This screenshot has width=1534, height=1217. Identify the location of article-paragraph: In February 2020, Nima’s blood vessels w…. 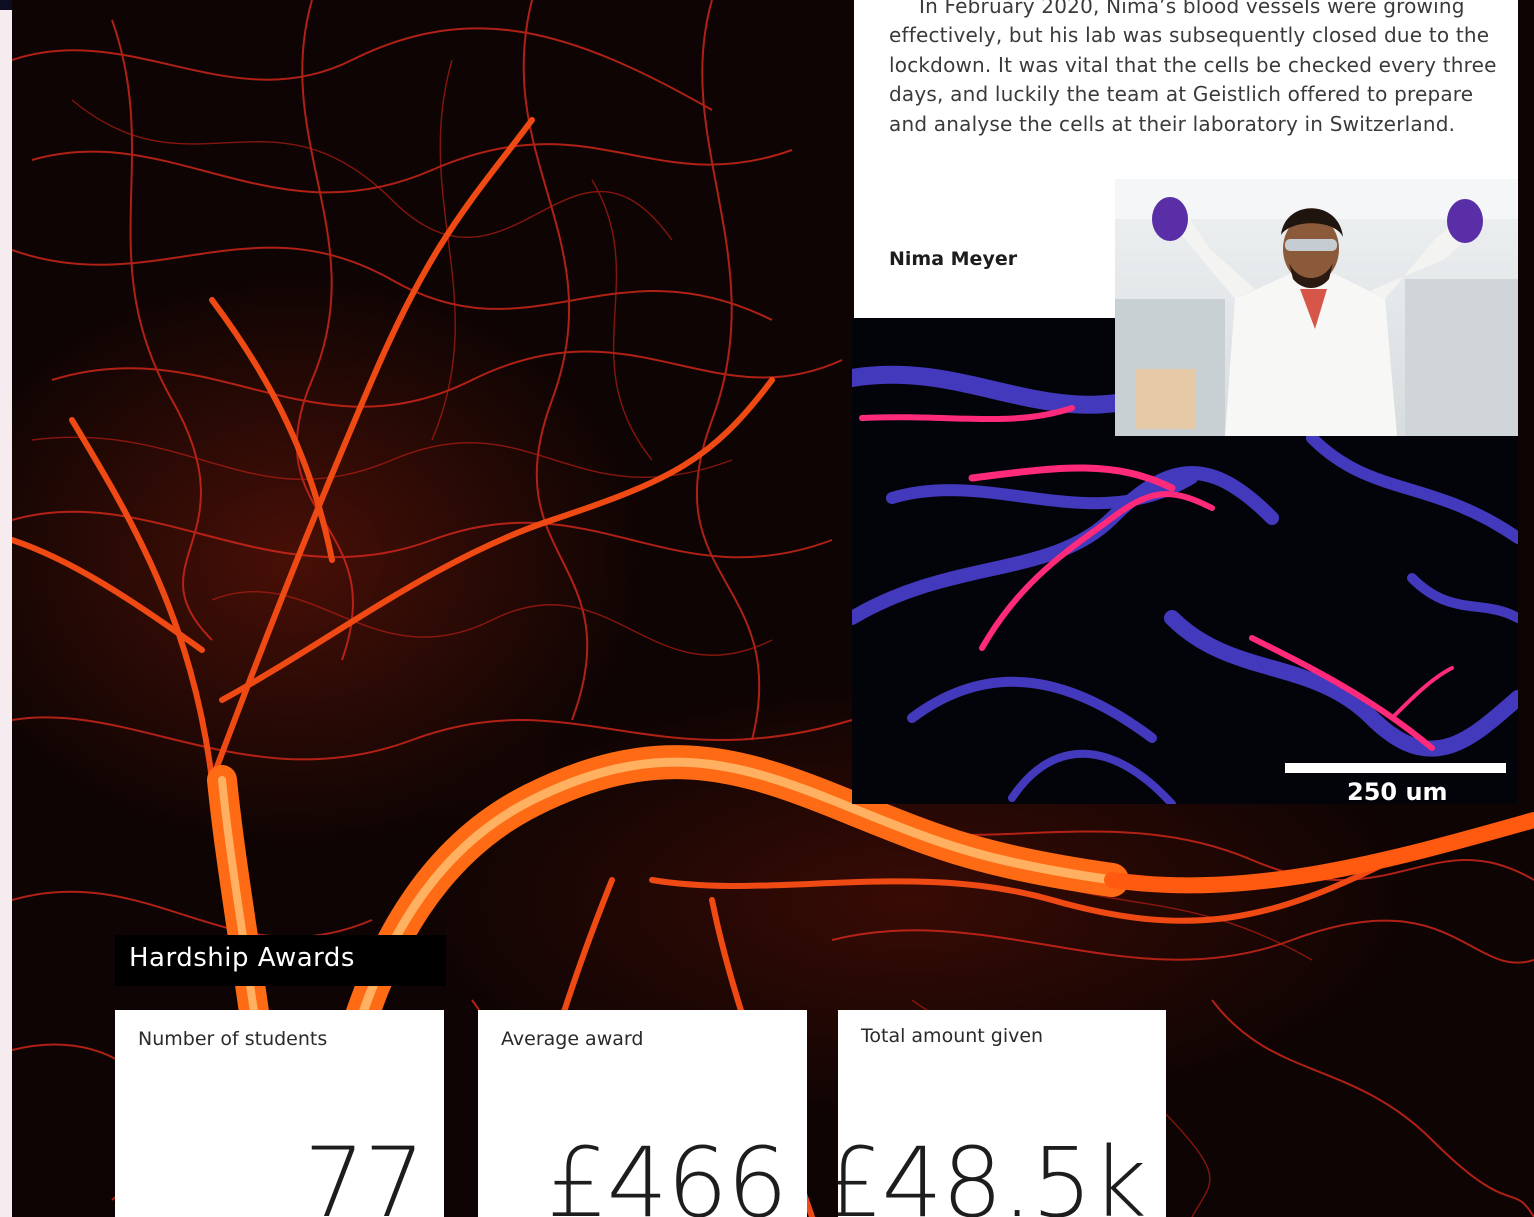
(1193, 68).